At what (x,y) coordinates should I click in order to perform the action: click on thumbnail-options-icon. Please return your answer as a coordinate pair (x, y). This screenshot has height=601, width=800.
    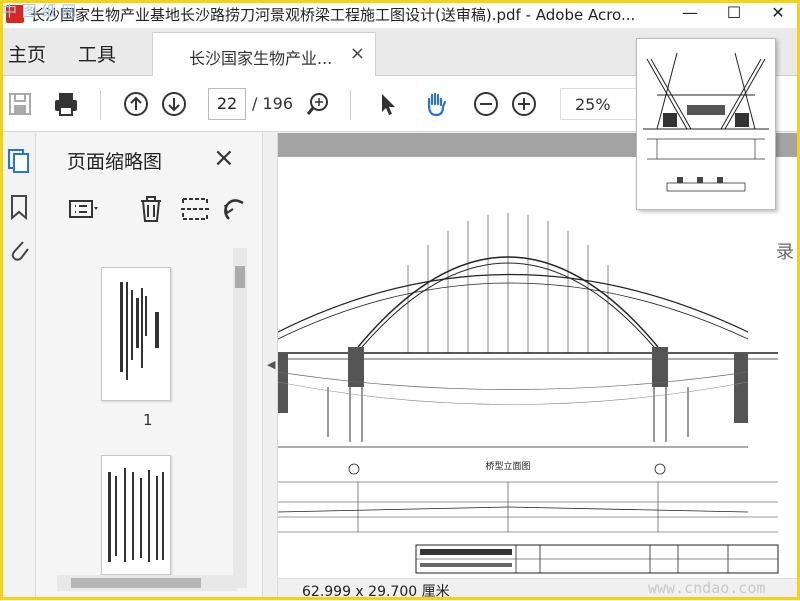
    Looking at the image, I should click on (83, 209).